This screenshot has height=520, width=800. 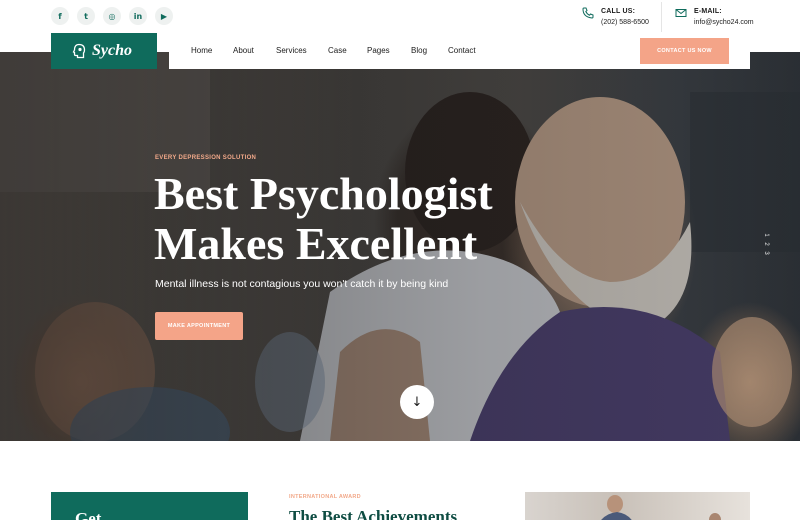 I want to click on hero-title-line2: Makes Excellent, so click(x=316, y=243).